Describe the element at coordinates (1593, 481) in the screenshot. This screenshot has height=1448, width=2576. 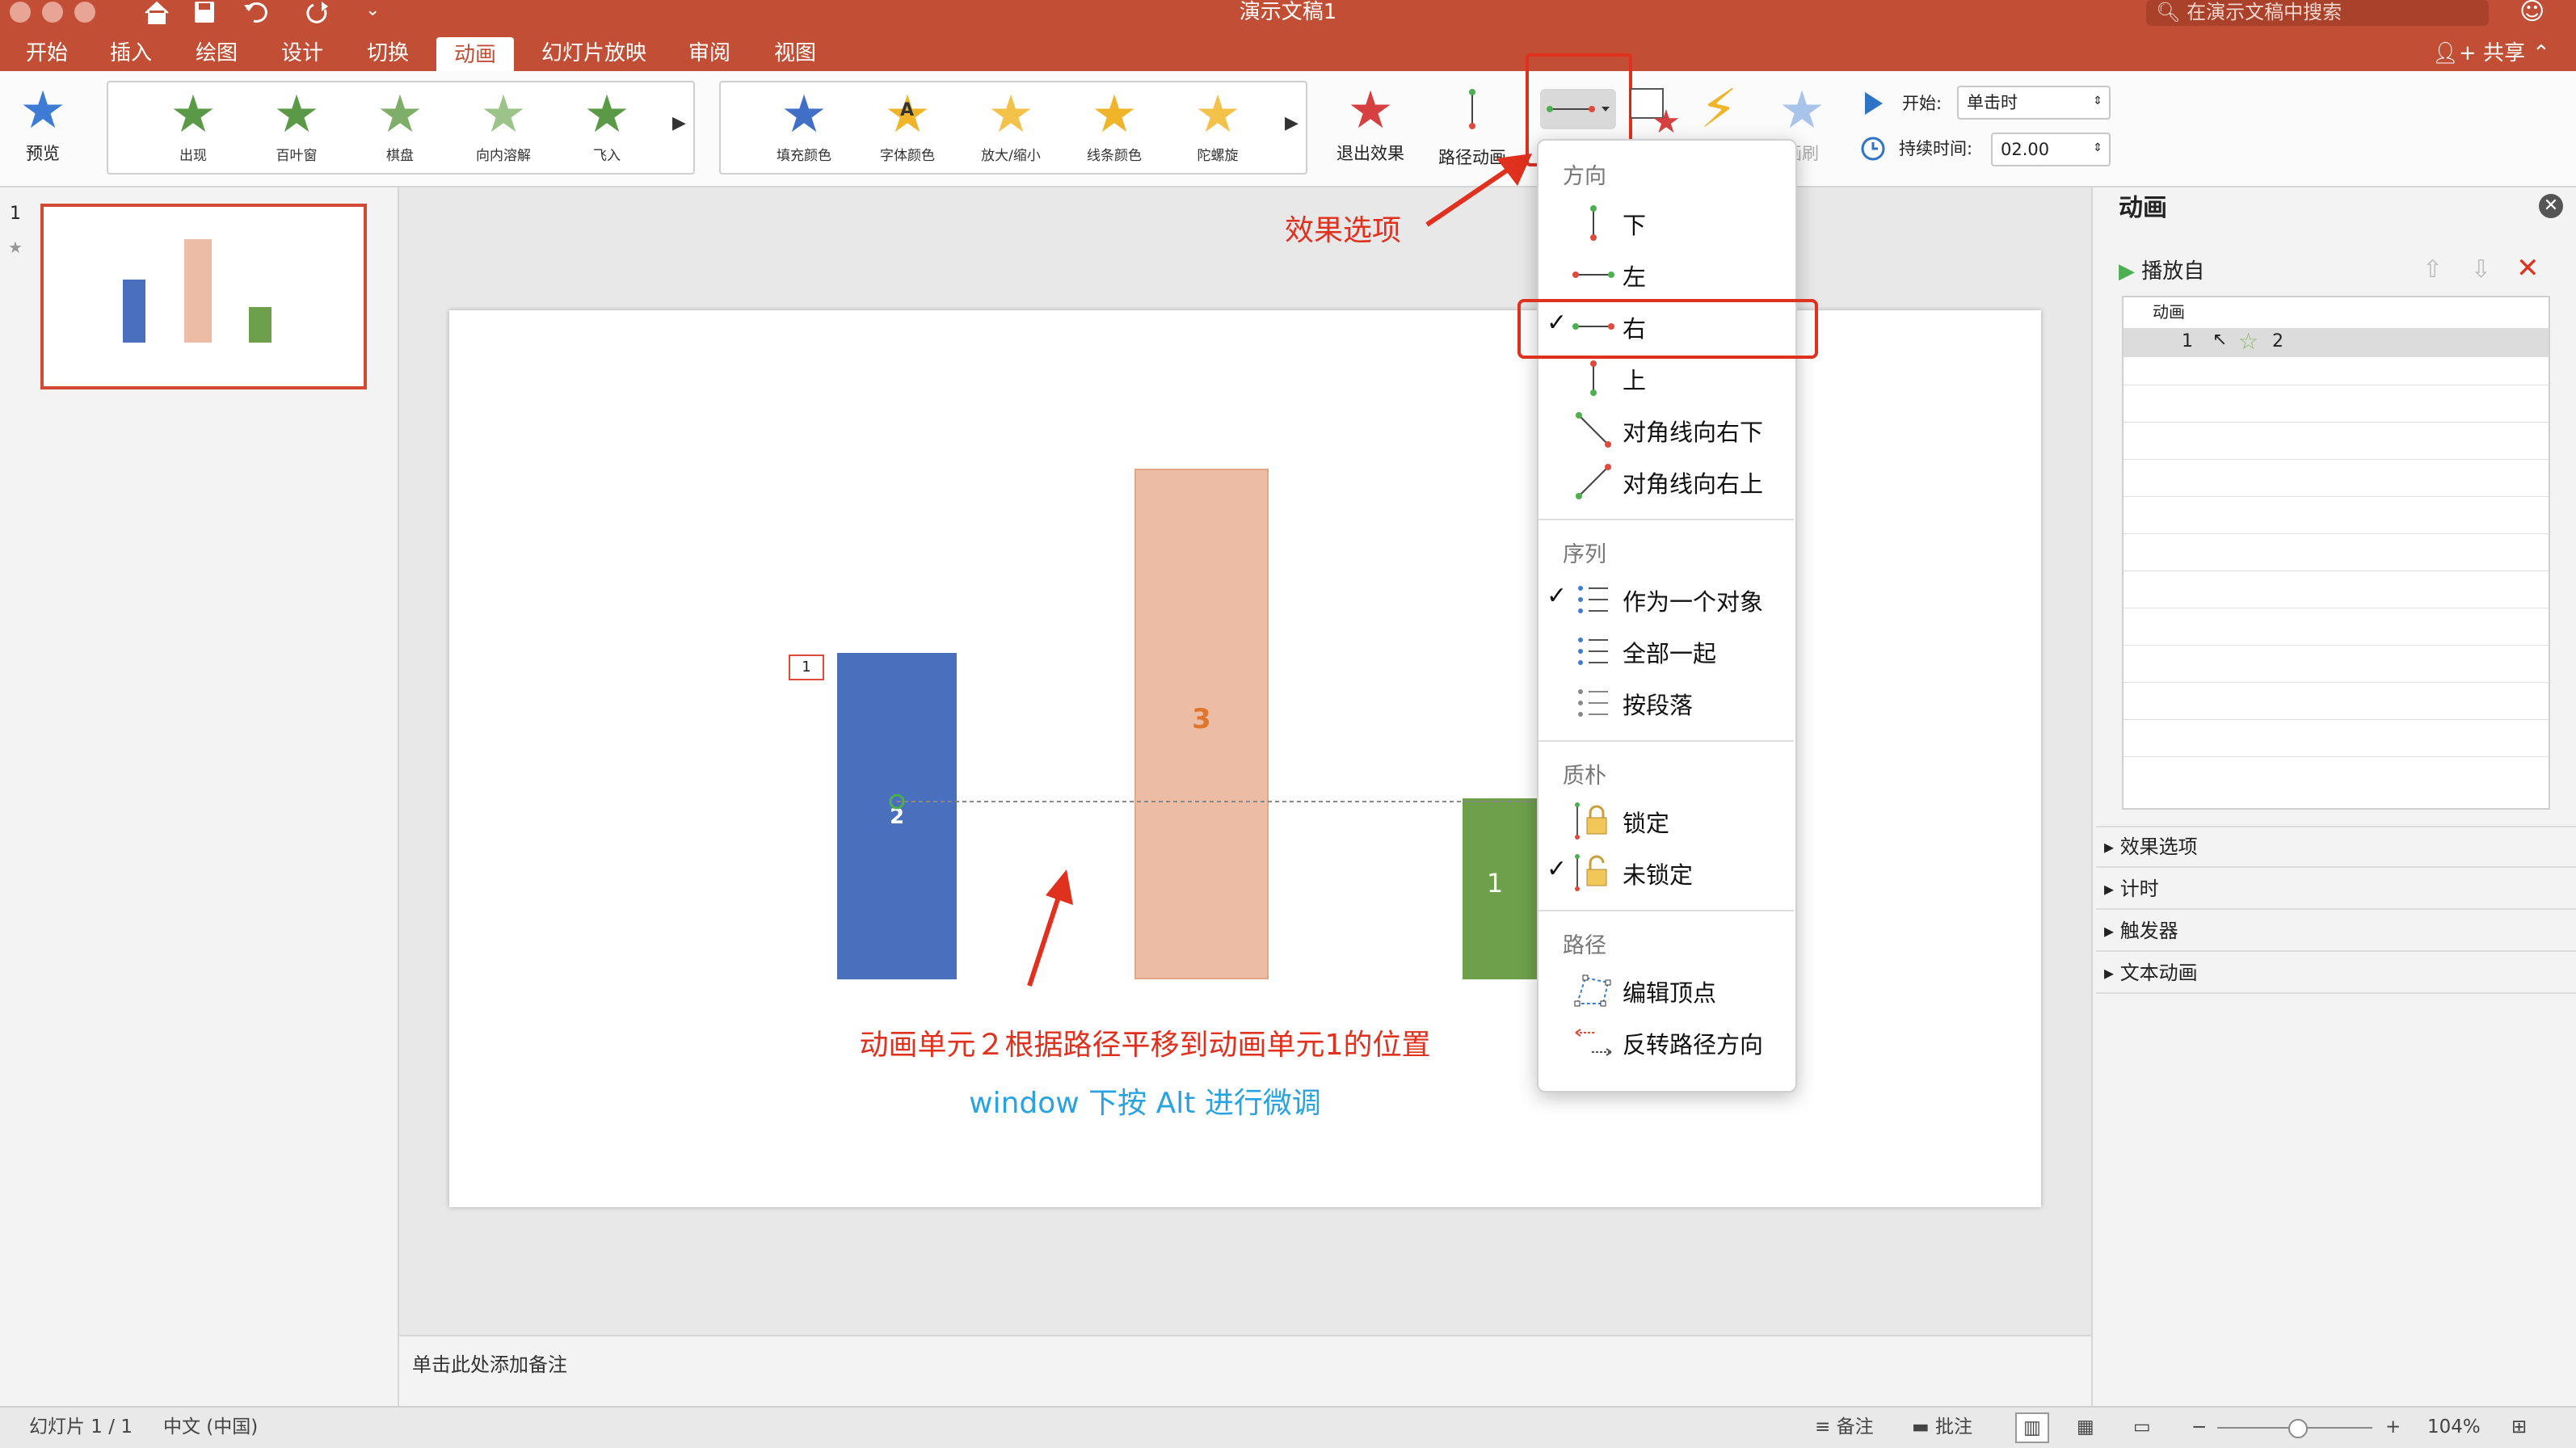
I see `path-diag-up-icon` at that location.